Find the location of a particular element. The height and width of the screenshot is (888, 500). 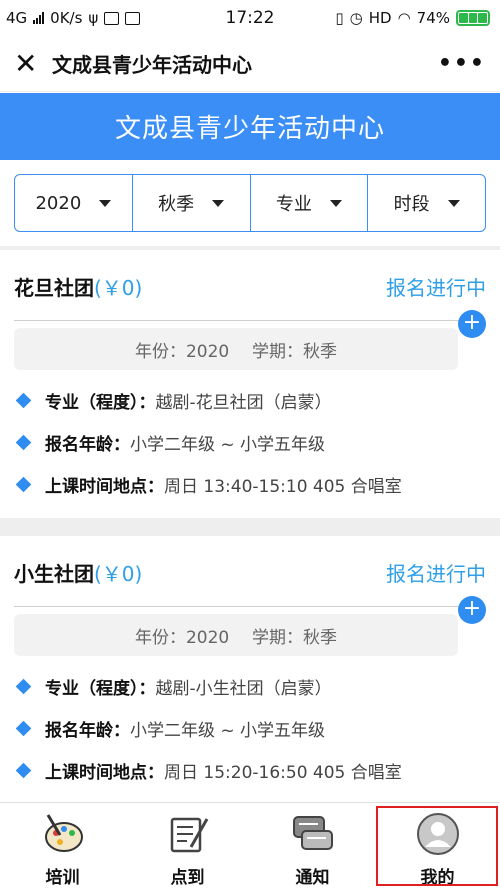

info-row-major: 专业（程度）： 越剧-小生社团（启蒙） is located at coordinates (173, 686).